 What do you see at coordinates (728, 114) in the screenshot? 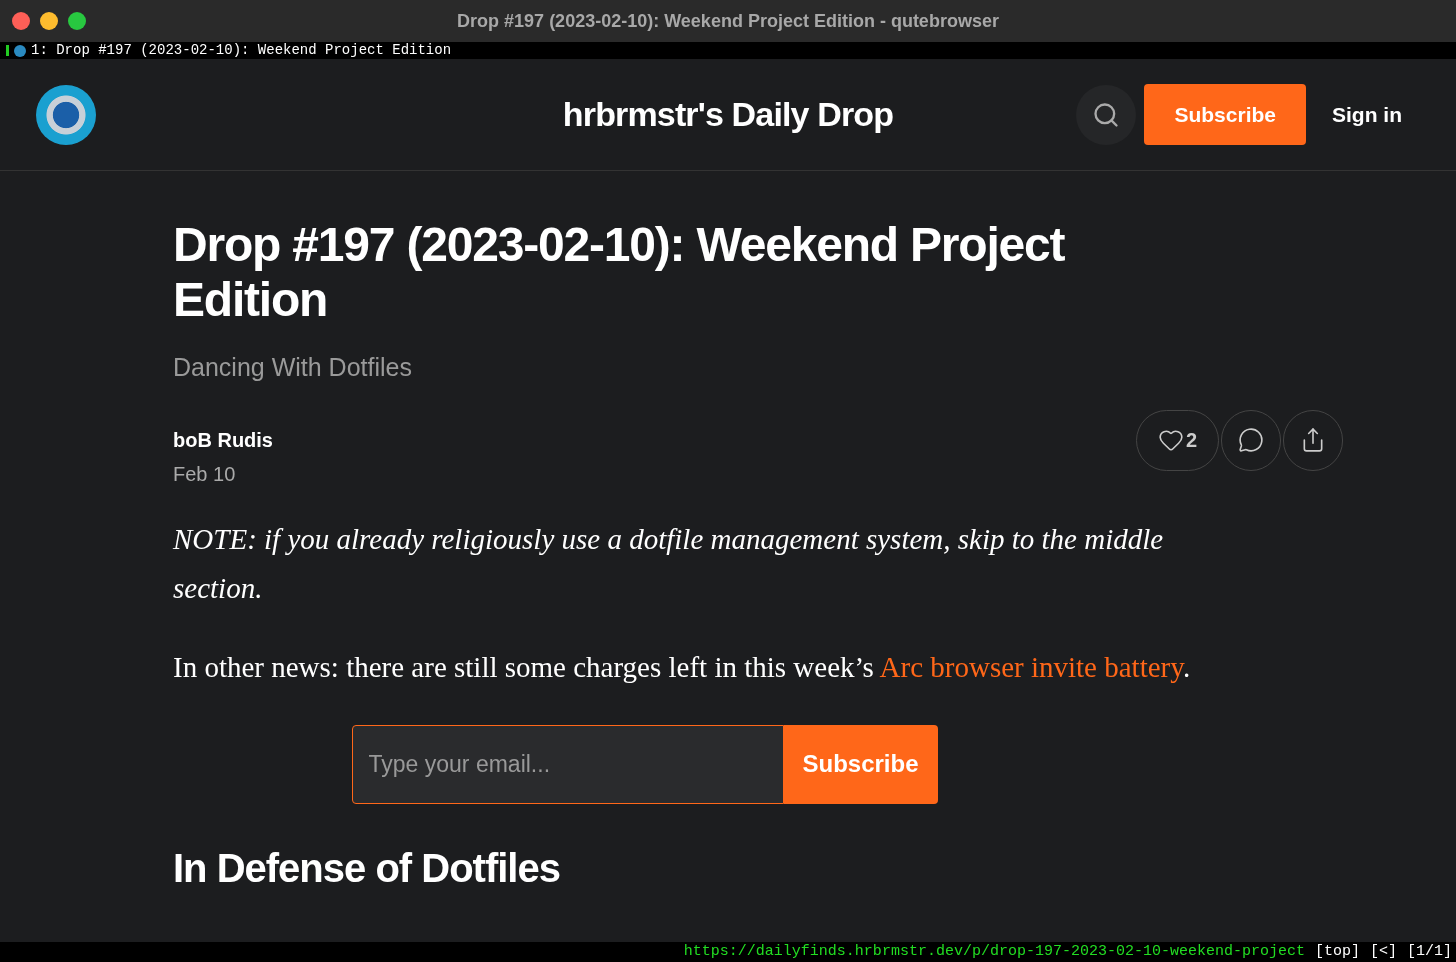
I see `site-title: hrbrmstr's Daily Drop` at bounding box center [728, 114].